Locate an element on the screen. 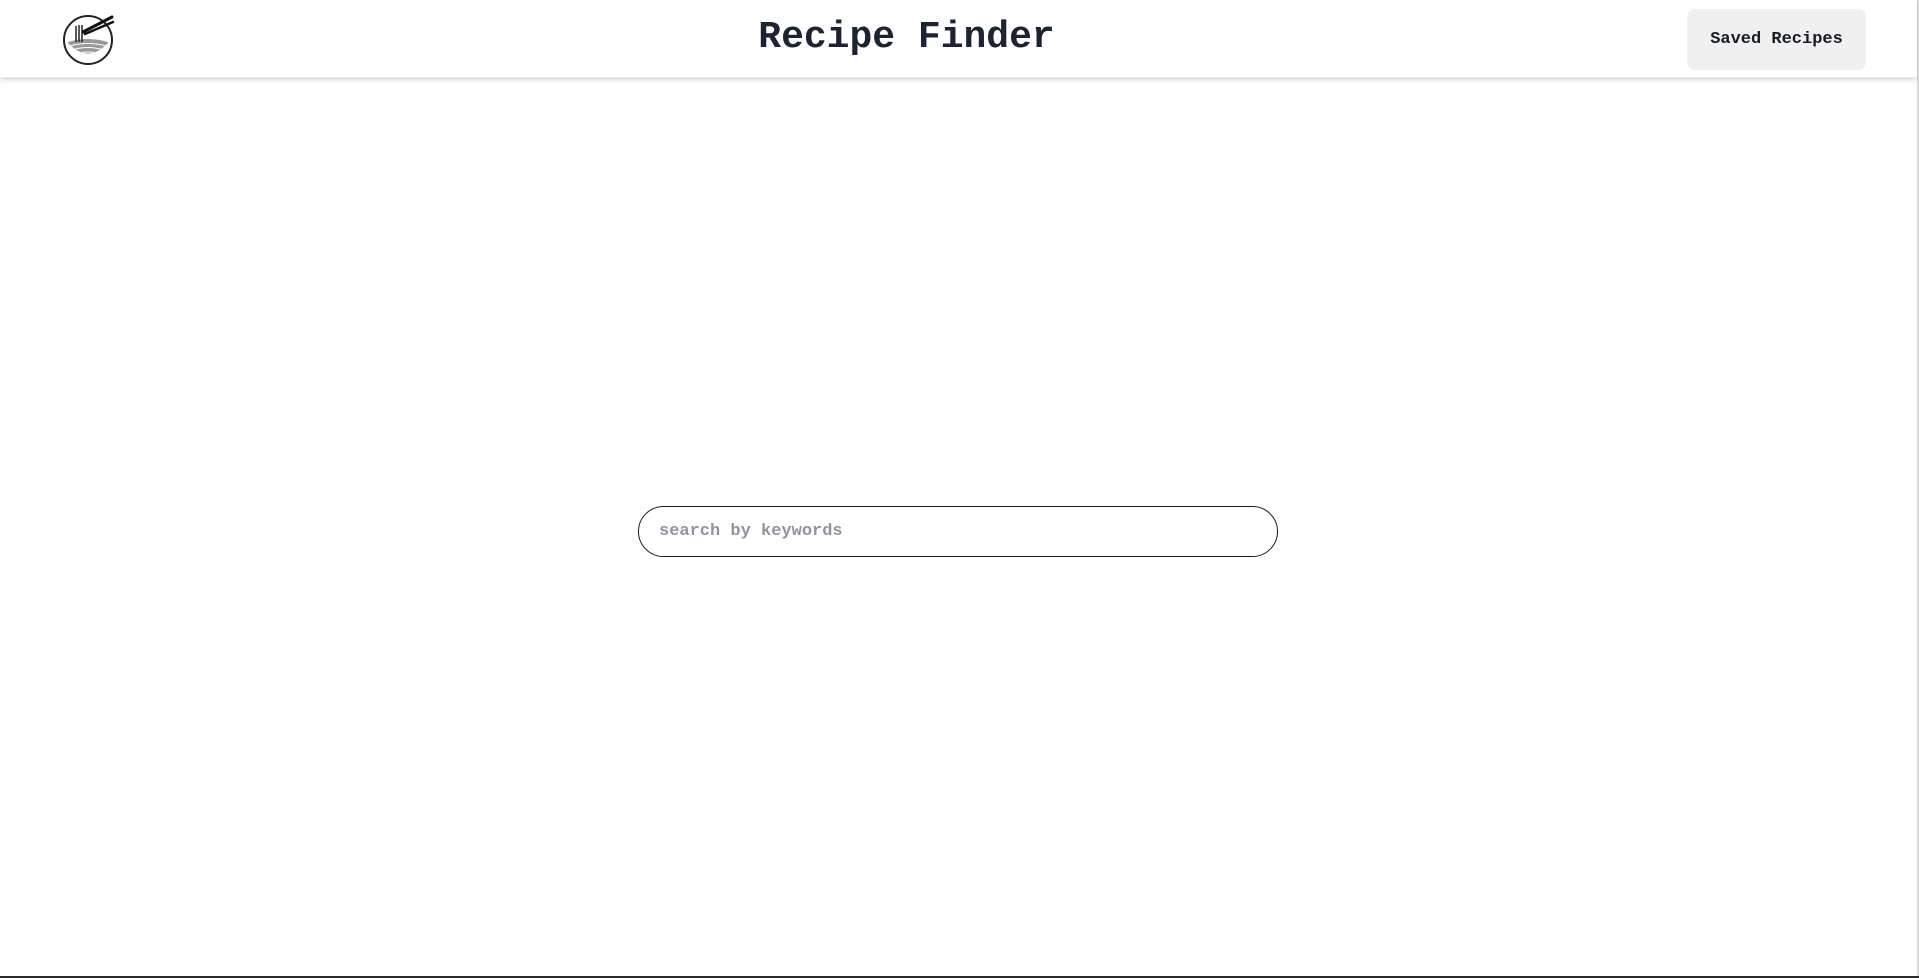  page-title-text: Recipe Finder is located at coordinates (906, 37).